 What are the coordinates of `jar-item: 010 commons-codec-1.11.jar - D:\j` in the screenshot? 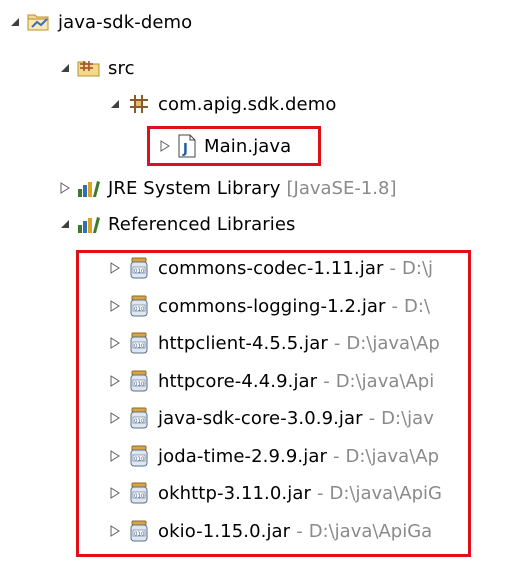 It's located at (268, 268).